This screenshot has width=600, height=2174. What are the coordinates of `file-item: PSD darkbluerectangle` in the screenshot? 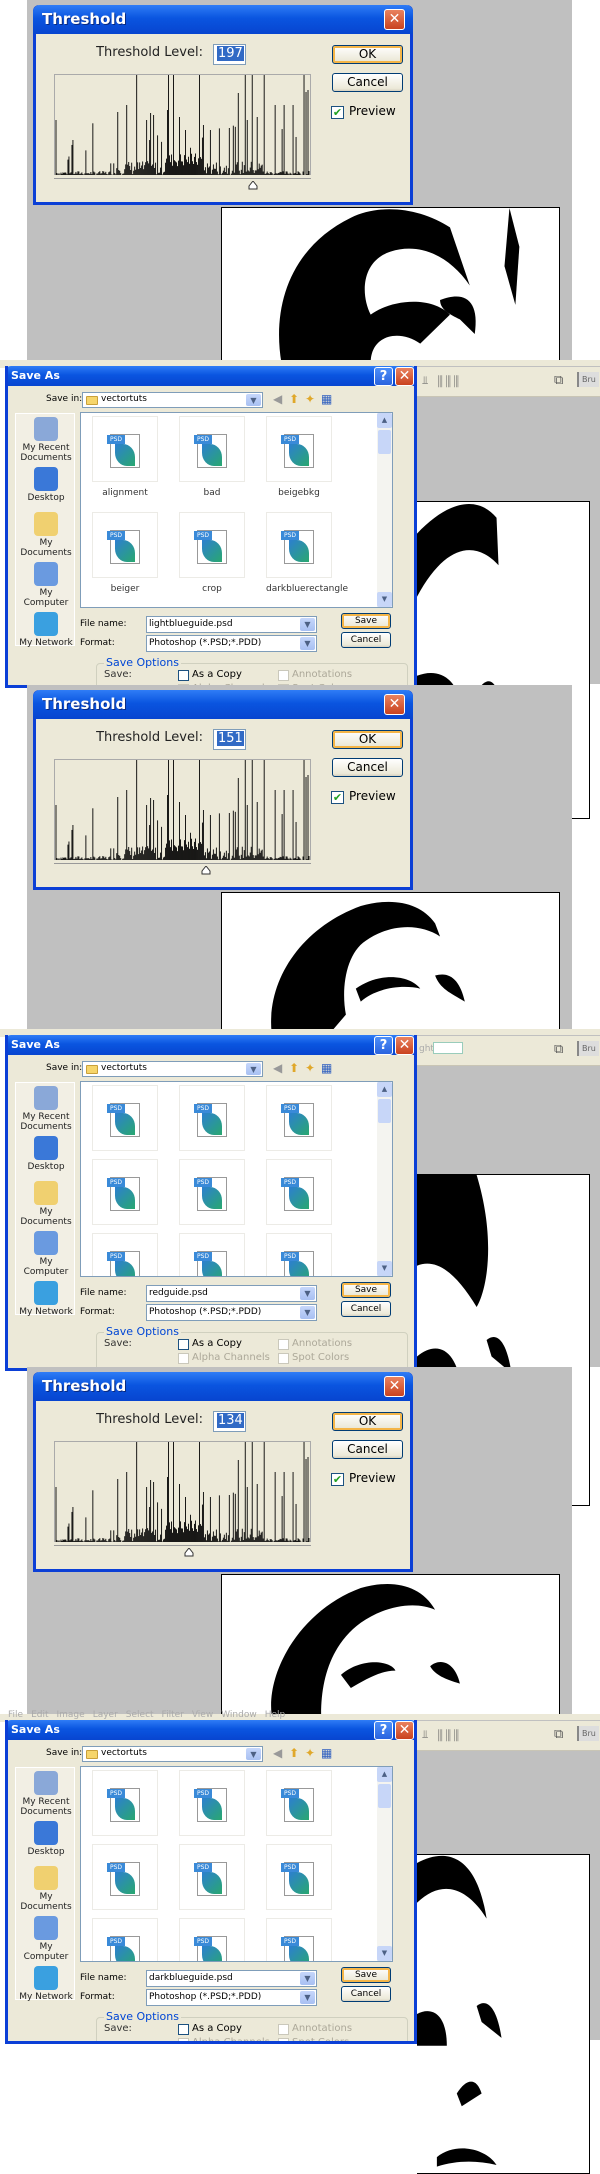 It's located at (307, 553).